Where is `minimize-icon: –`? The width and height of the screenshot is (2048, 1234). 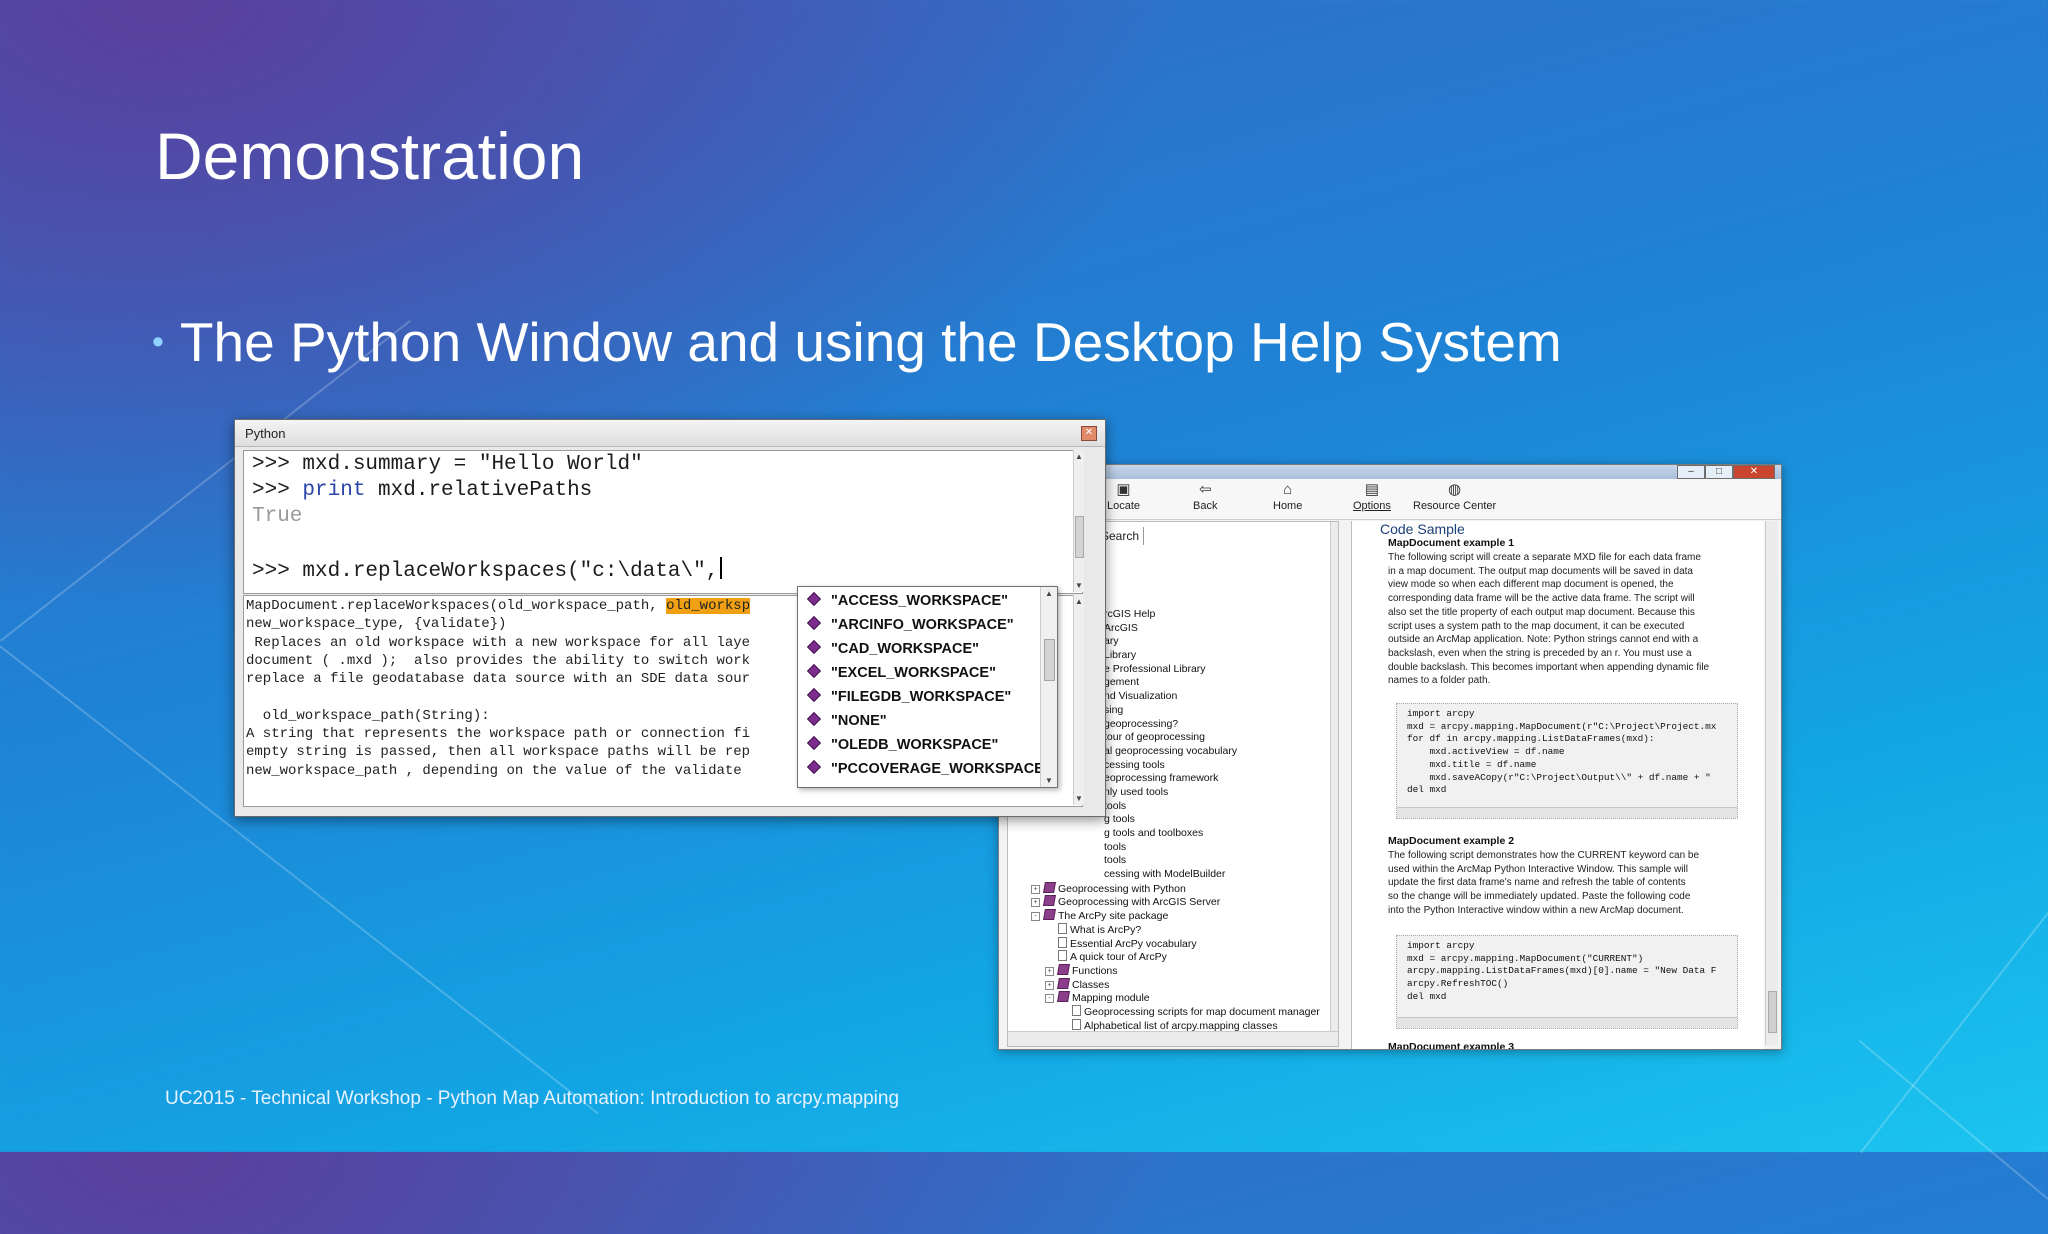 minimize-icon: – is located at coordinates (1691, 472).